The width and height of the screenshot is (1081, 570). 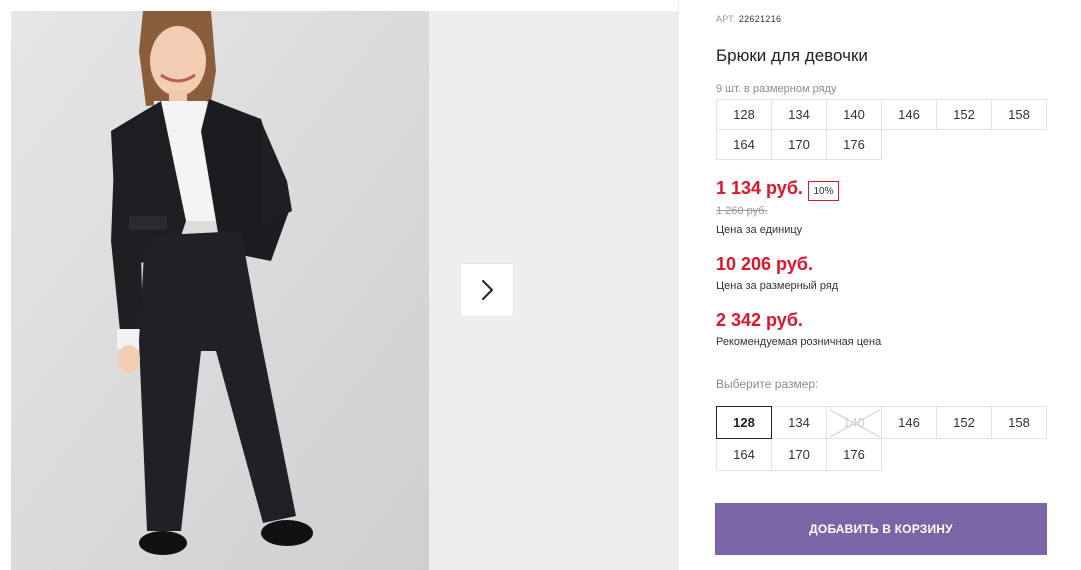 I want to click on size-option: 146, so click(x=909, y=422).